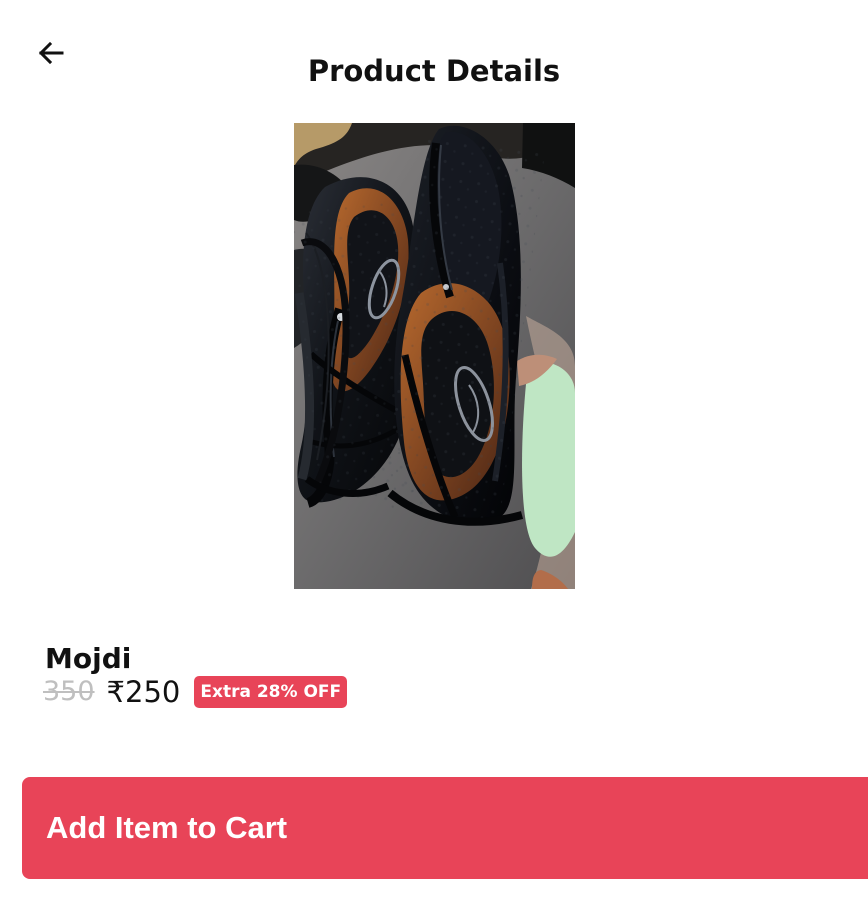 Image resolution: width=868 pixels, height=900 pixels. Describe the element at coordinates (271, 692) in the screenshot. I see `discount-badge: Extra 28% OFF` at that location.